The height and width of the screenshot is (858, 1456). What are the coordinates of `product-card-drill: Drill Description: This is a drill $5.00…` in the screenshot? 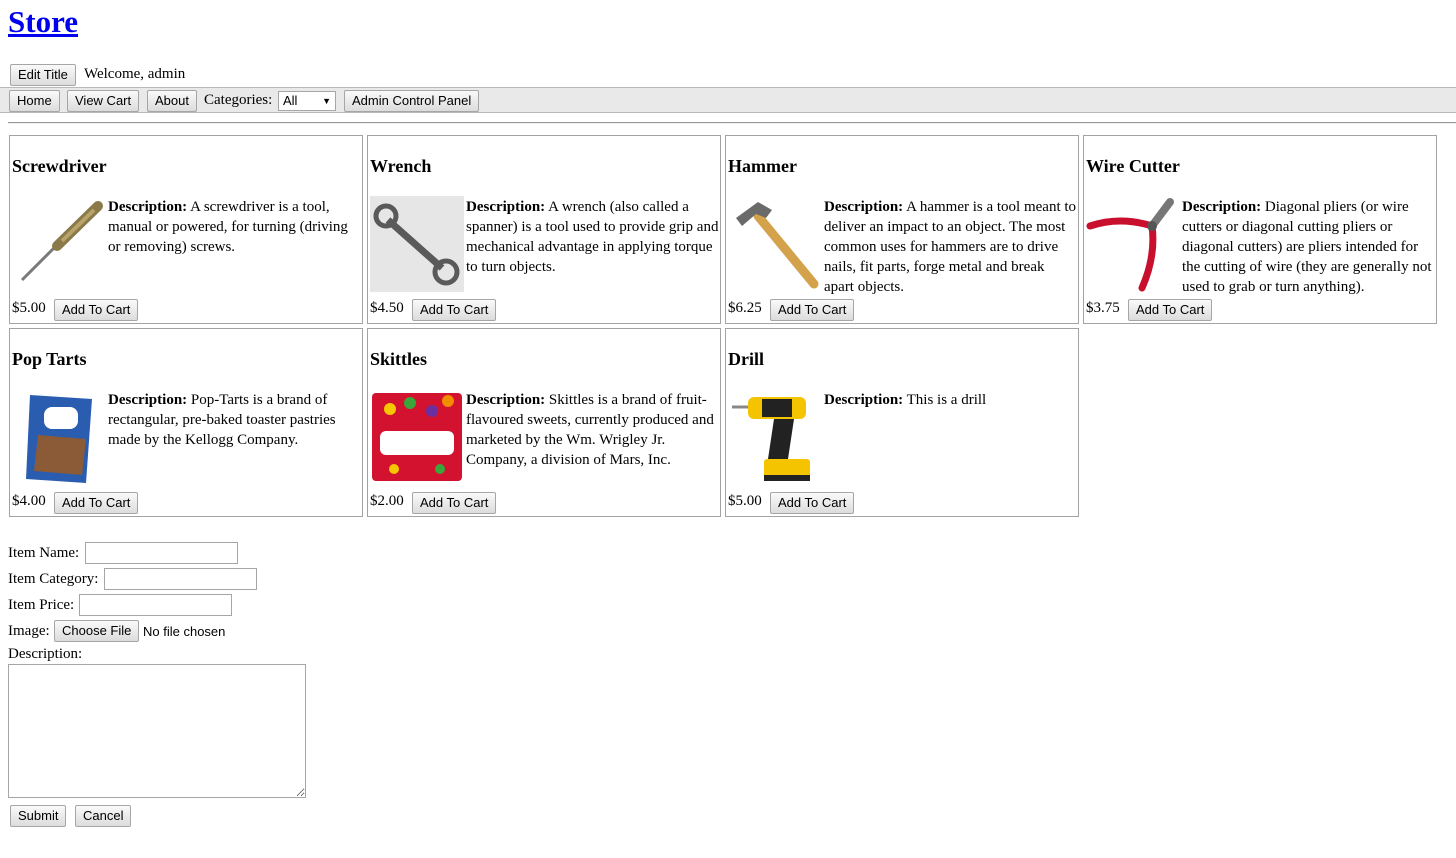 It's located at (902, 422).